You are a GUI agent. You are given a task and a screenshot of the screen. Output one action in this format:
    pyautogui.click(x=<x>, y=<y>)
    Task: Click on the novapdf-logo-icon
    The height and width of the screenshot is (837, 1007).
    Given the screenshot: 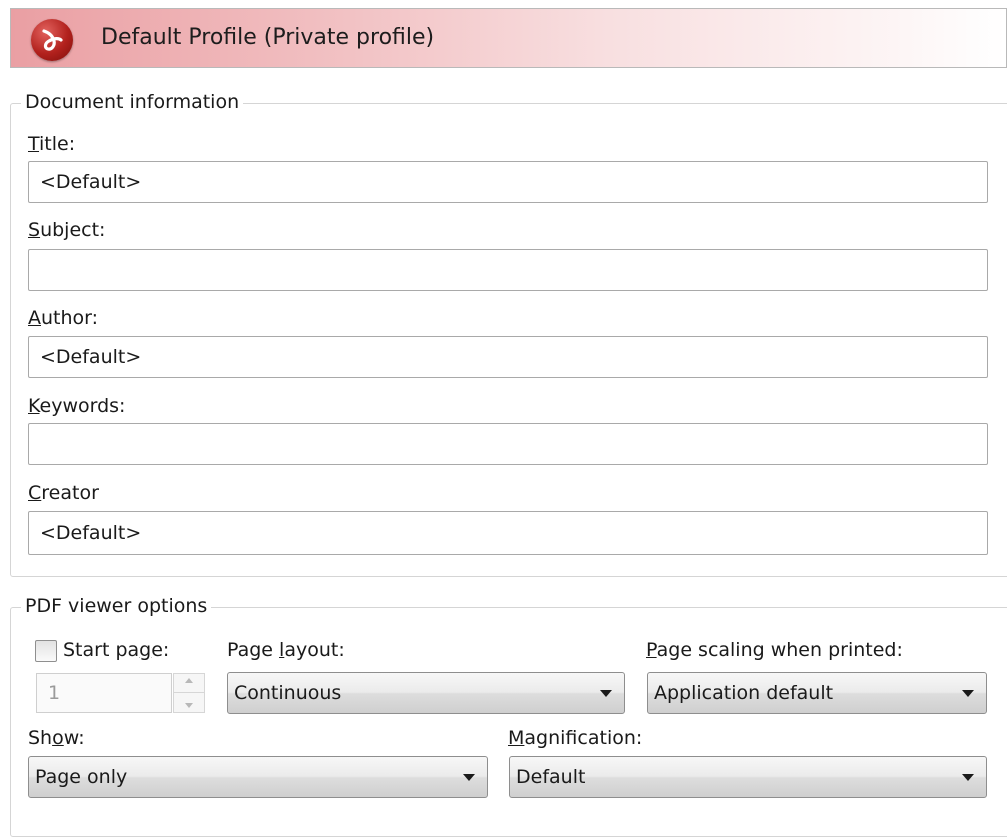 What is the action you would take?
    pyautogui.click(x=52, y=40)
    